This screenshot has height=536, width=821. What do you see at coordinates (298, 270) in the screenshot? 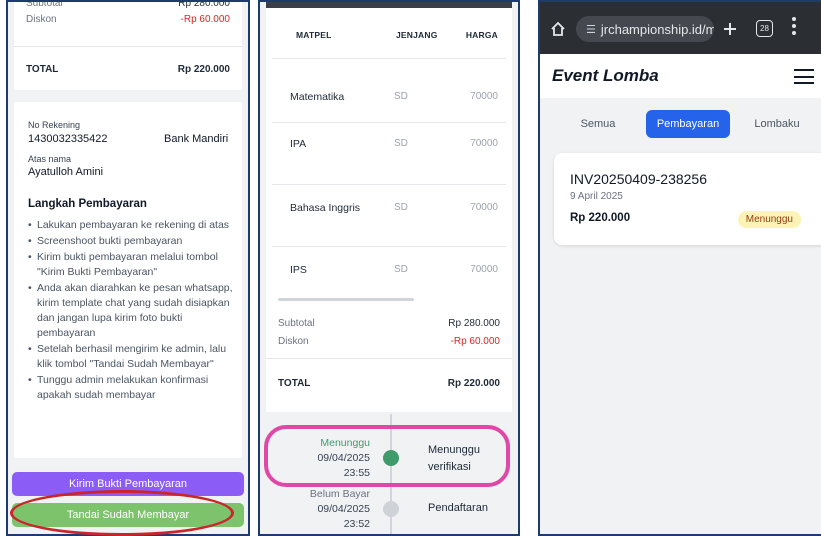
I see `row-subject: IPS` at bounding box center [298, 270].